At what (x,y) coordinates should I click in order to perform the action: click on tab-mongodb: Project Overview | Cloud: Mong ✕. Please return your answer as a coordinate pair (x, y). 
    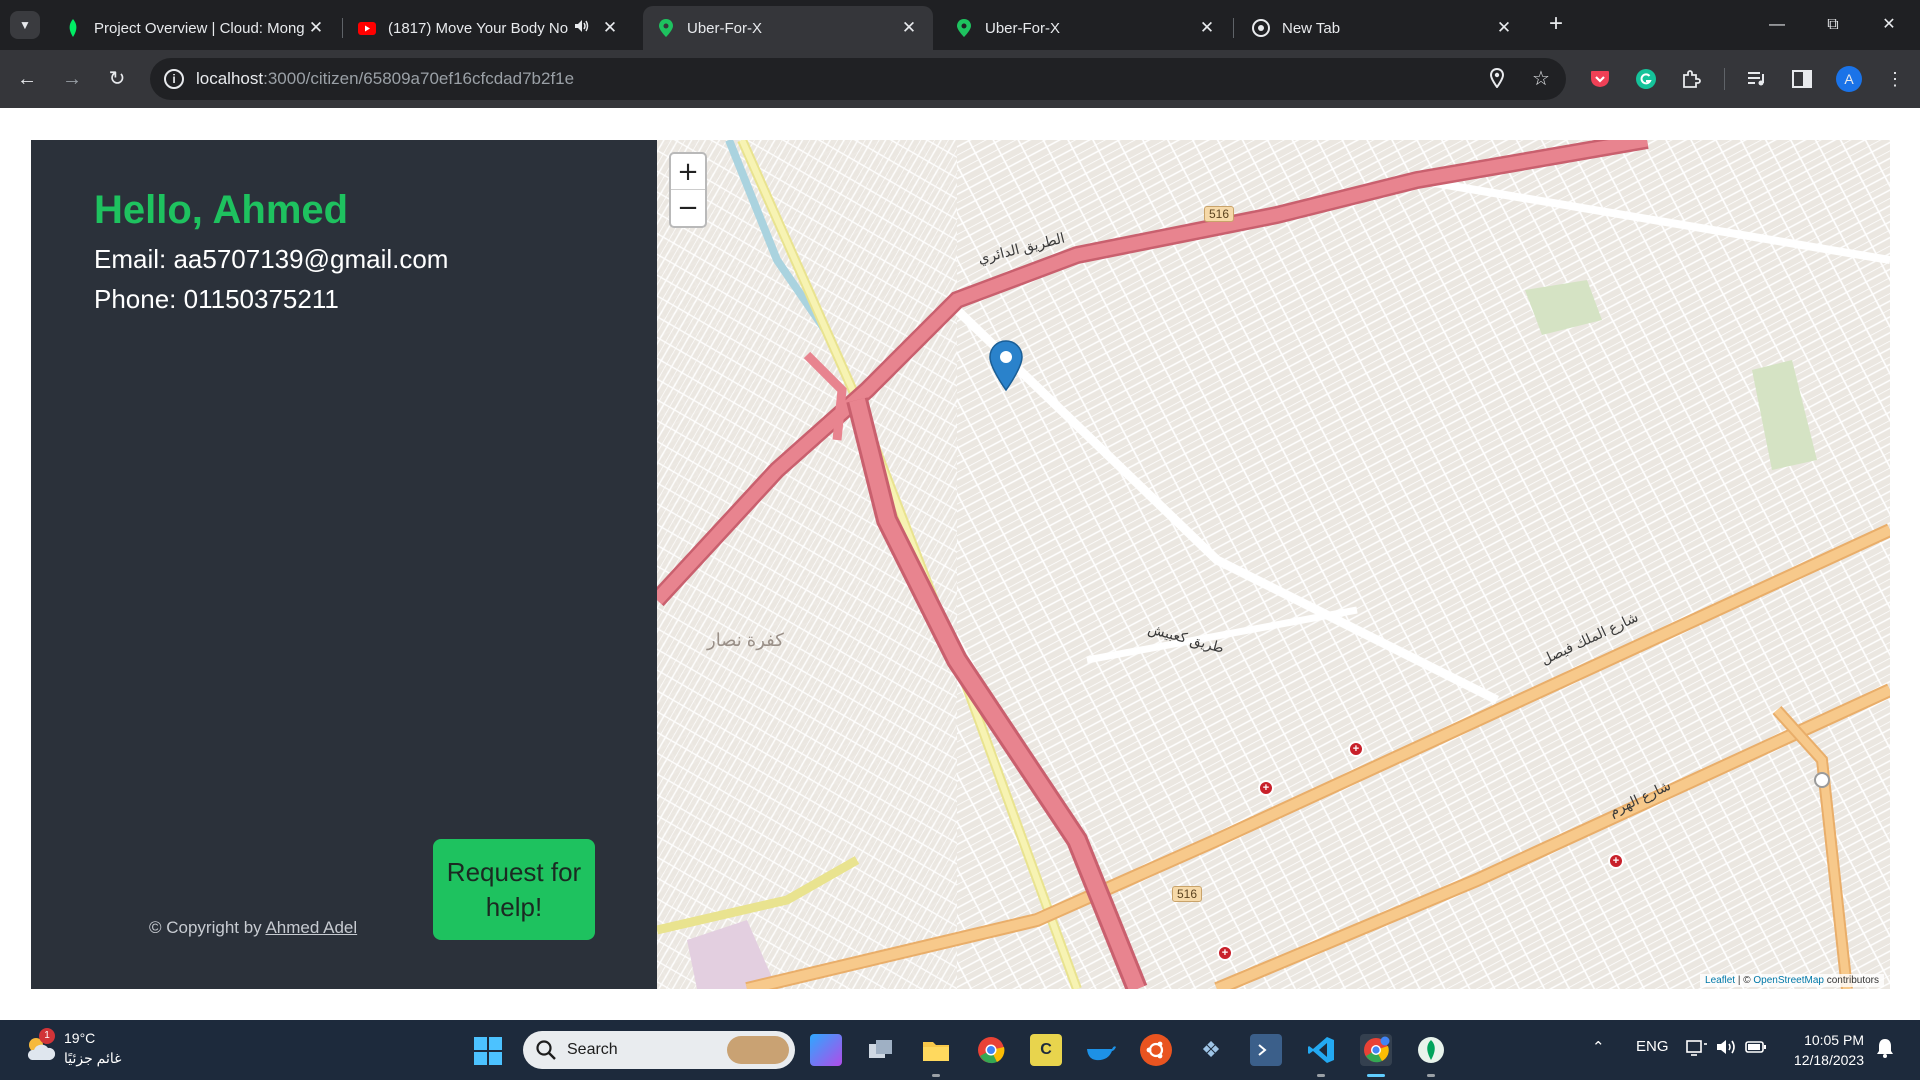
    Looking at the image, I should click on (195, 28).